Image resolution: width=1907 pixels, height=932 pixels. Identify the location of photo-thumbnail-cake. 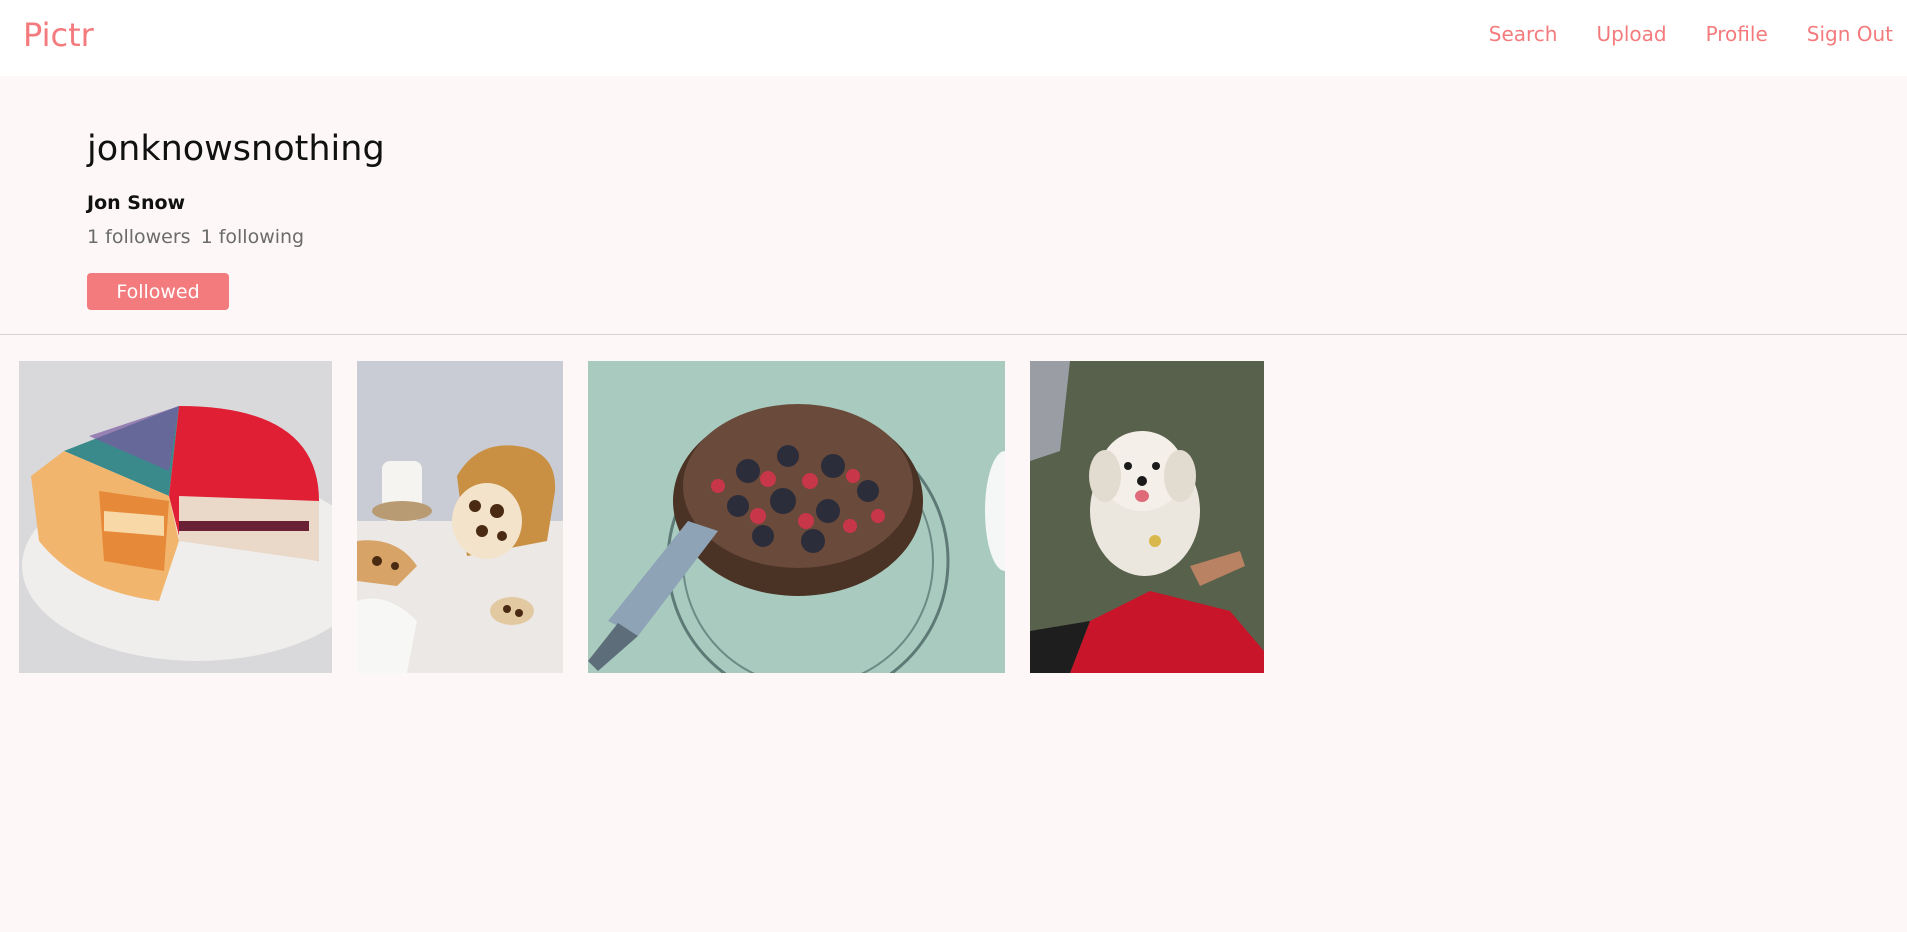
(175, 517).